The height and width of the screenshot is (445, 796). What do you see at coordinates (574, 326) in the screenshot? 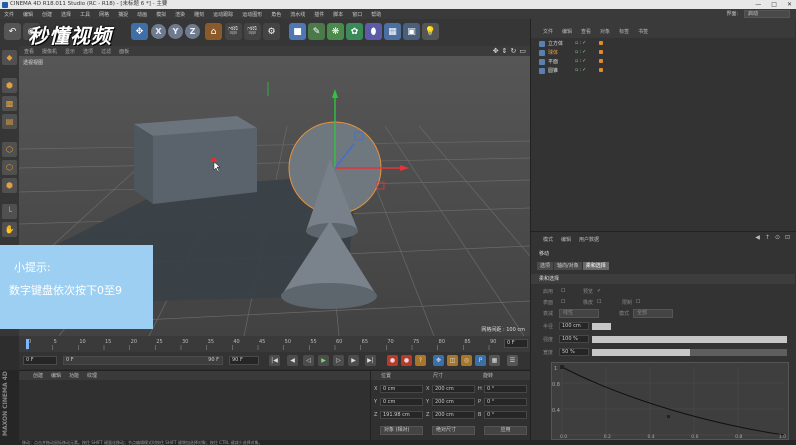
I see `radius-field: 100 cm` at bounding box center [574, 326].